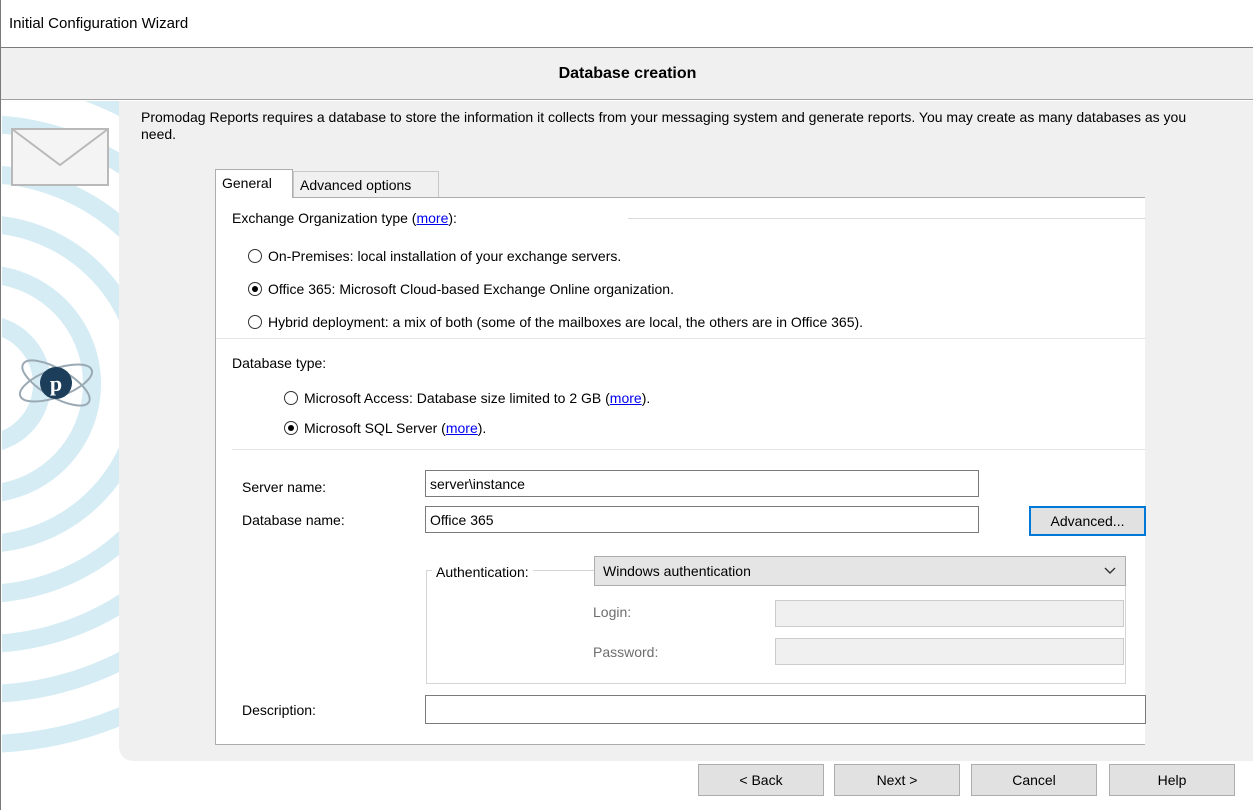  What do you see at coordinates (612, 612) in the screenshot?
I see `login-label: Login:` at bounding box center [612, 612].